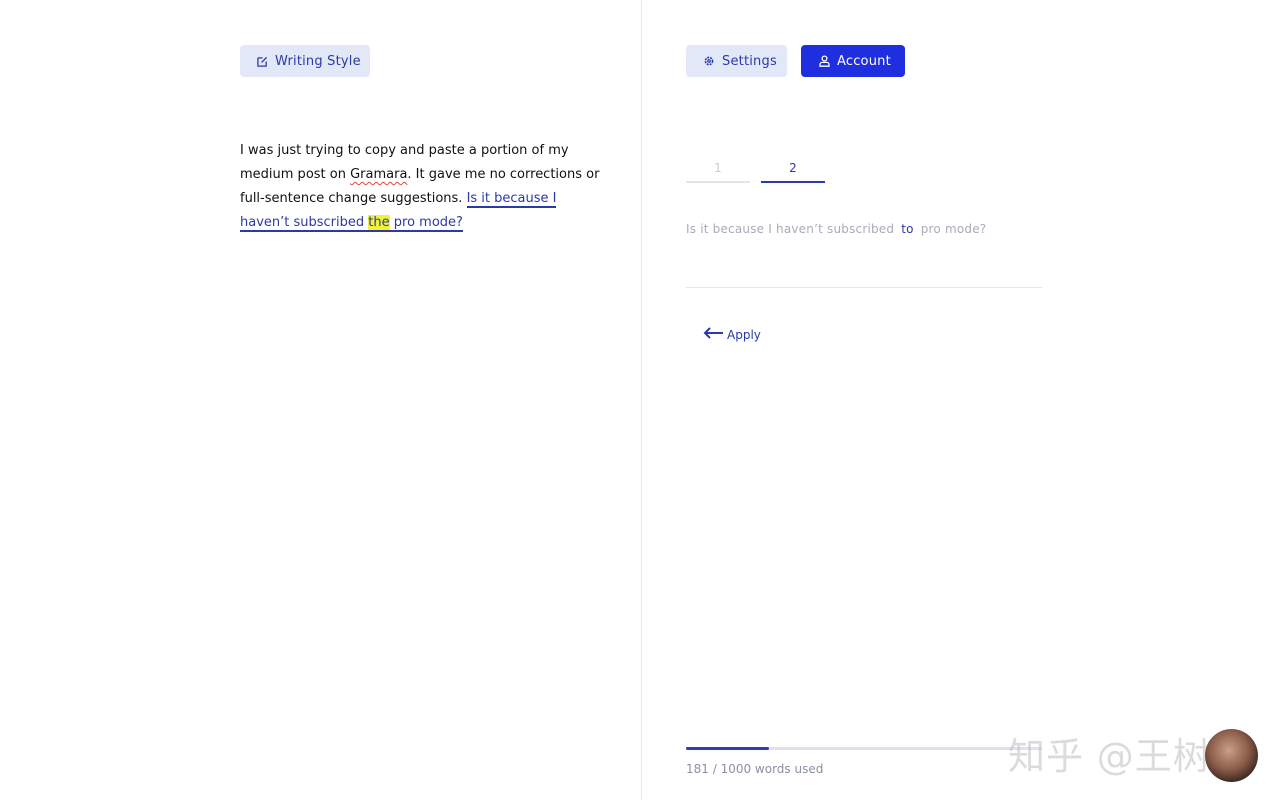  Describe the element at coordinates (709, 61) in the screenshot. I see `gear-icon` at that location.